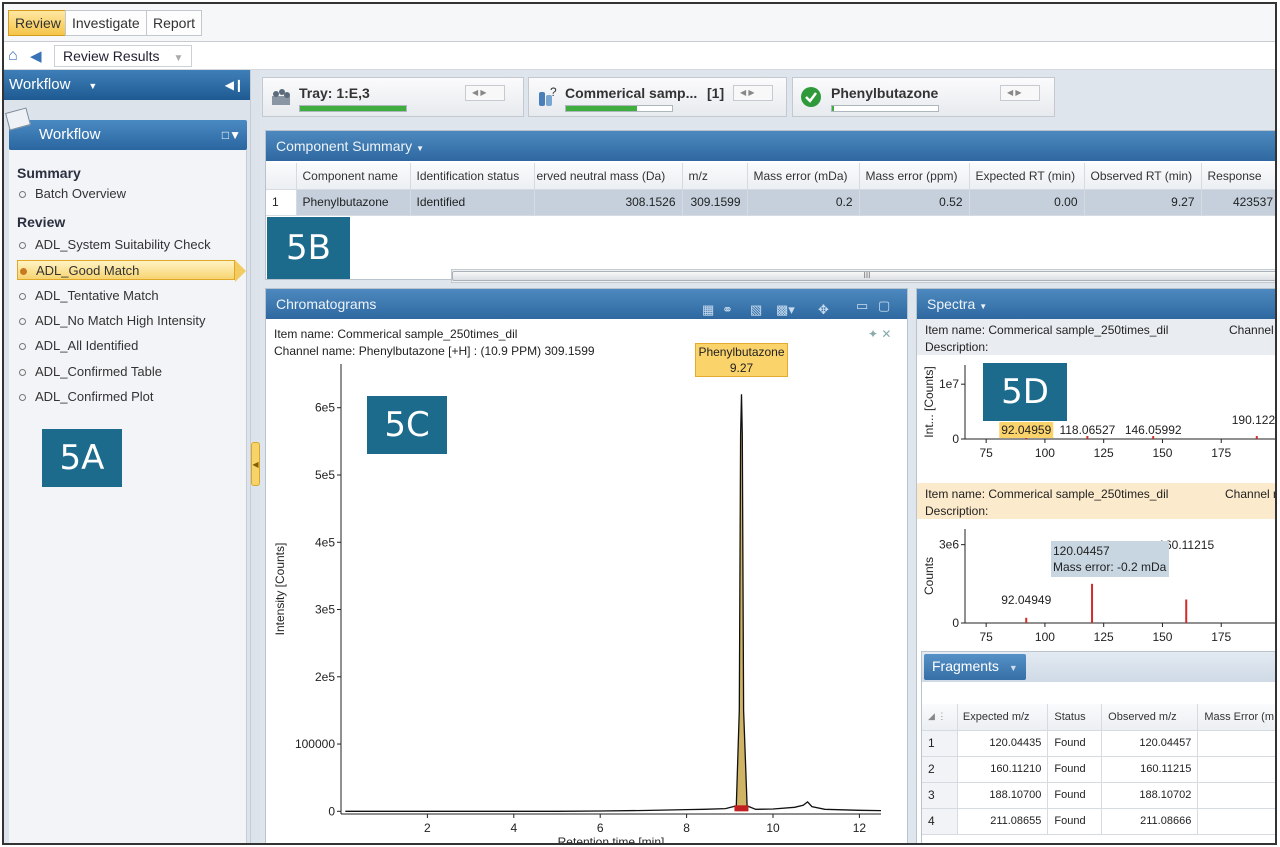  I want to click on workflow-panel-title: Workflow, so click(70, 134).